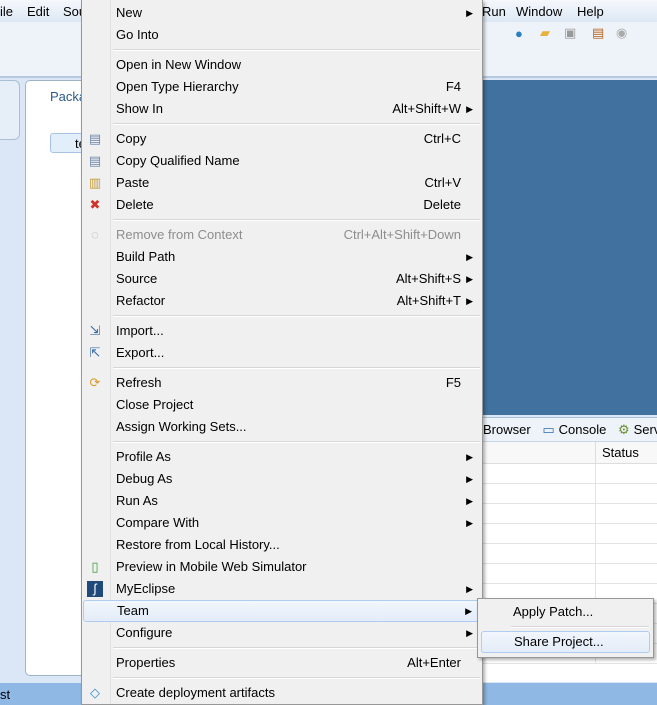  What do you see at coordinates (570, 247) in the screenshot?
I see `editor-area` at bounding box center [570, 247].